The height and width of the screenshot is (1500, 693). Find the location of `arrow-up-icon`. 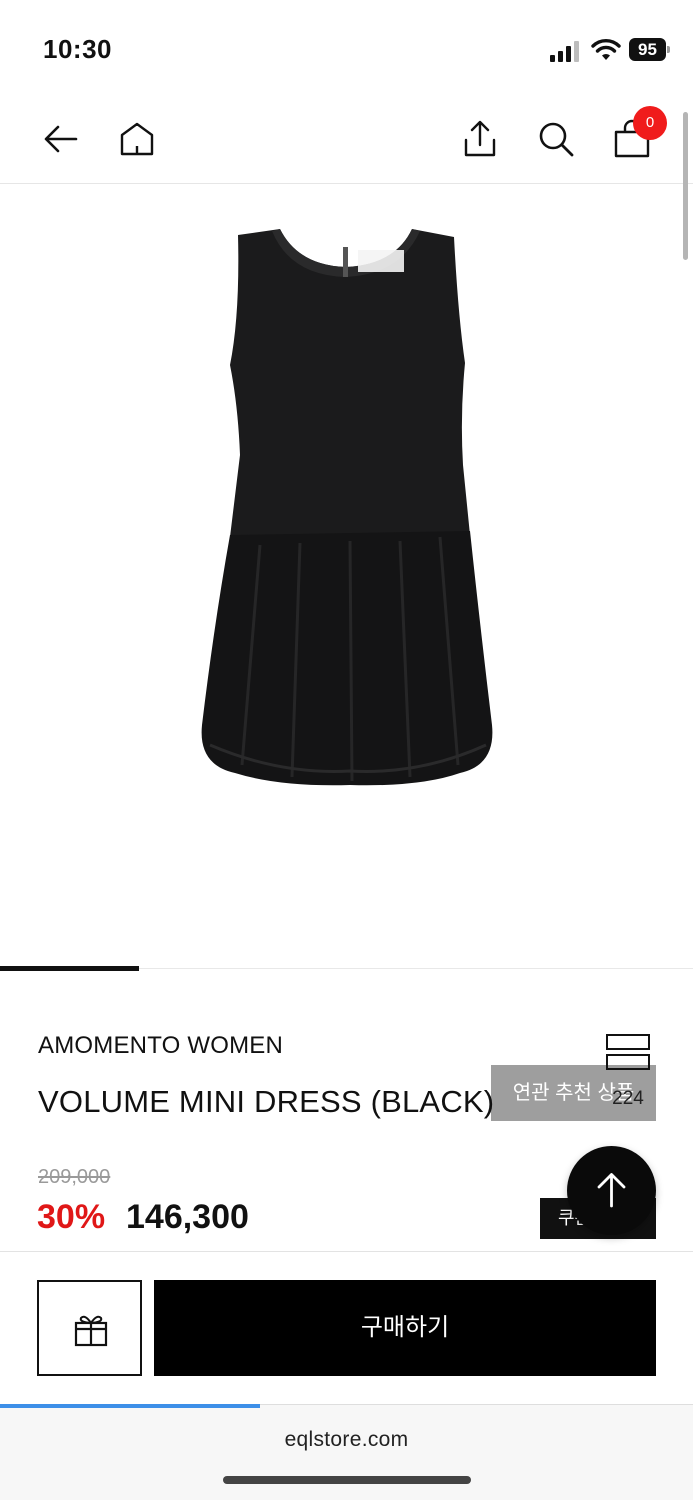

arrow-up-icon is located at coordinates (611, 1190).